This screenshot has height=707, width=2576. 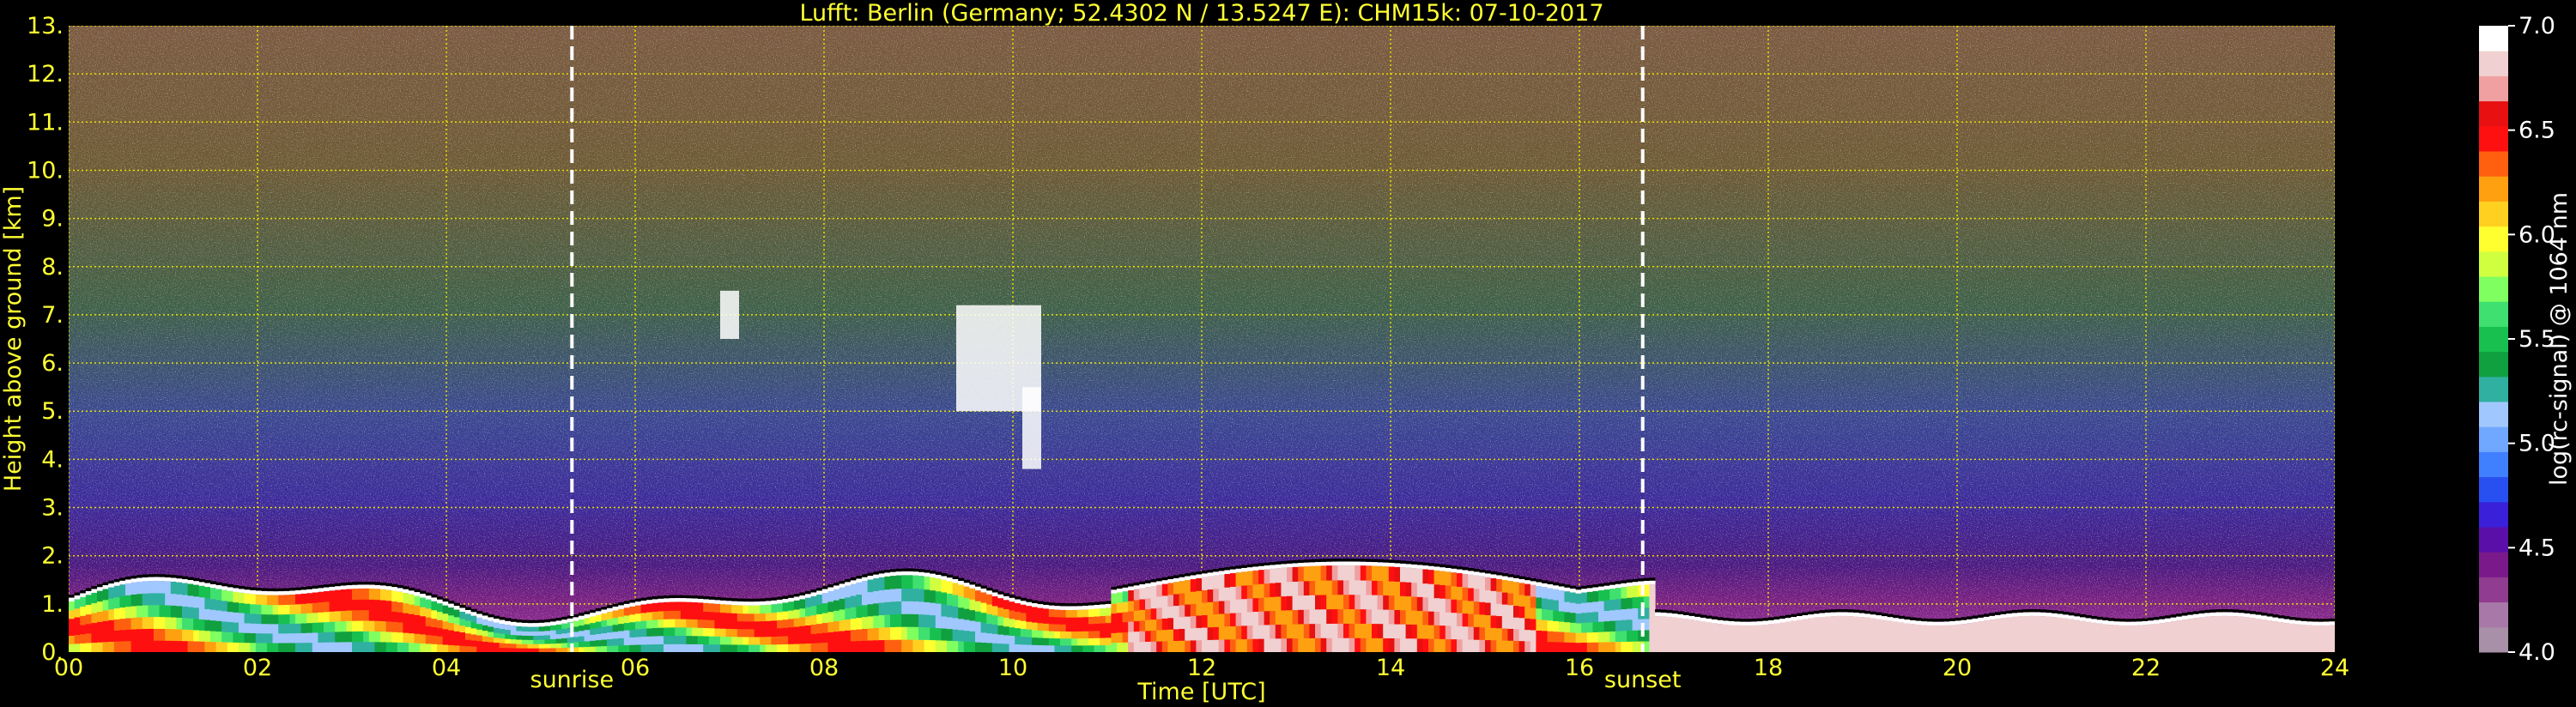 I want to click on colorbar-tick-label: 4.5, so click(x=2536, y=548).